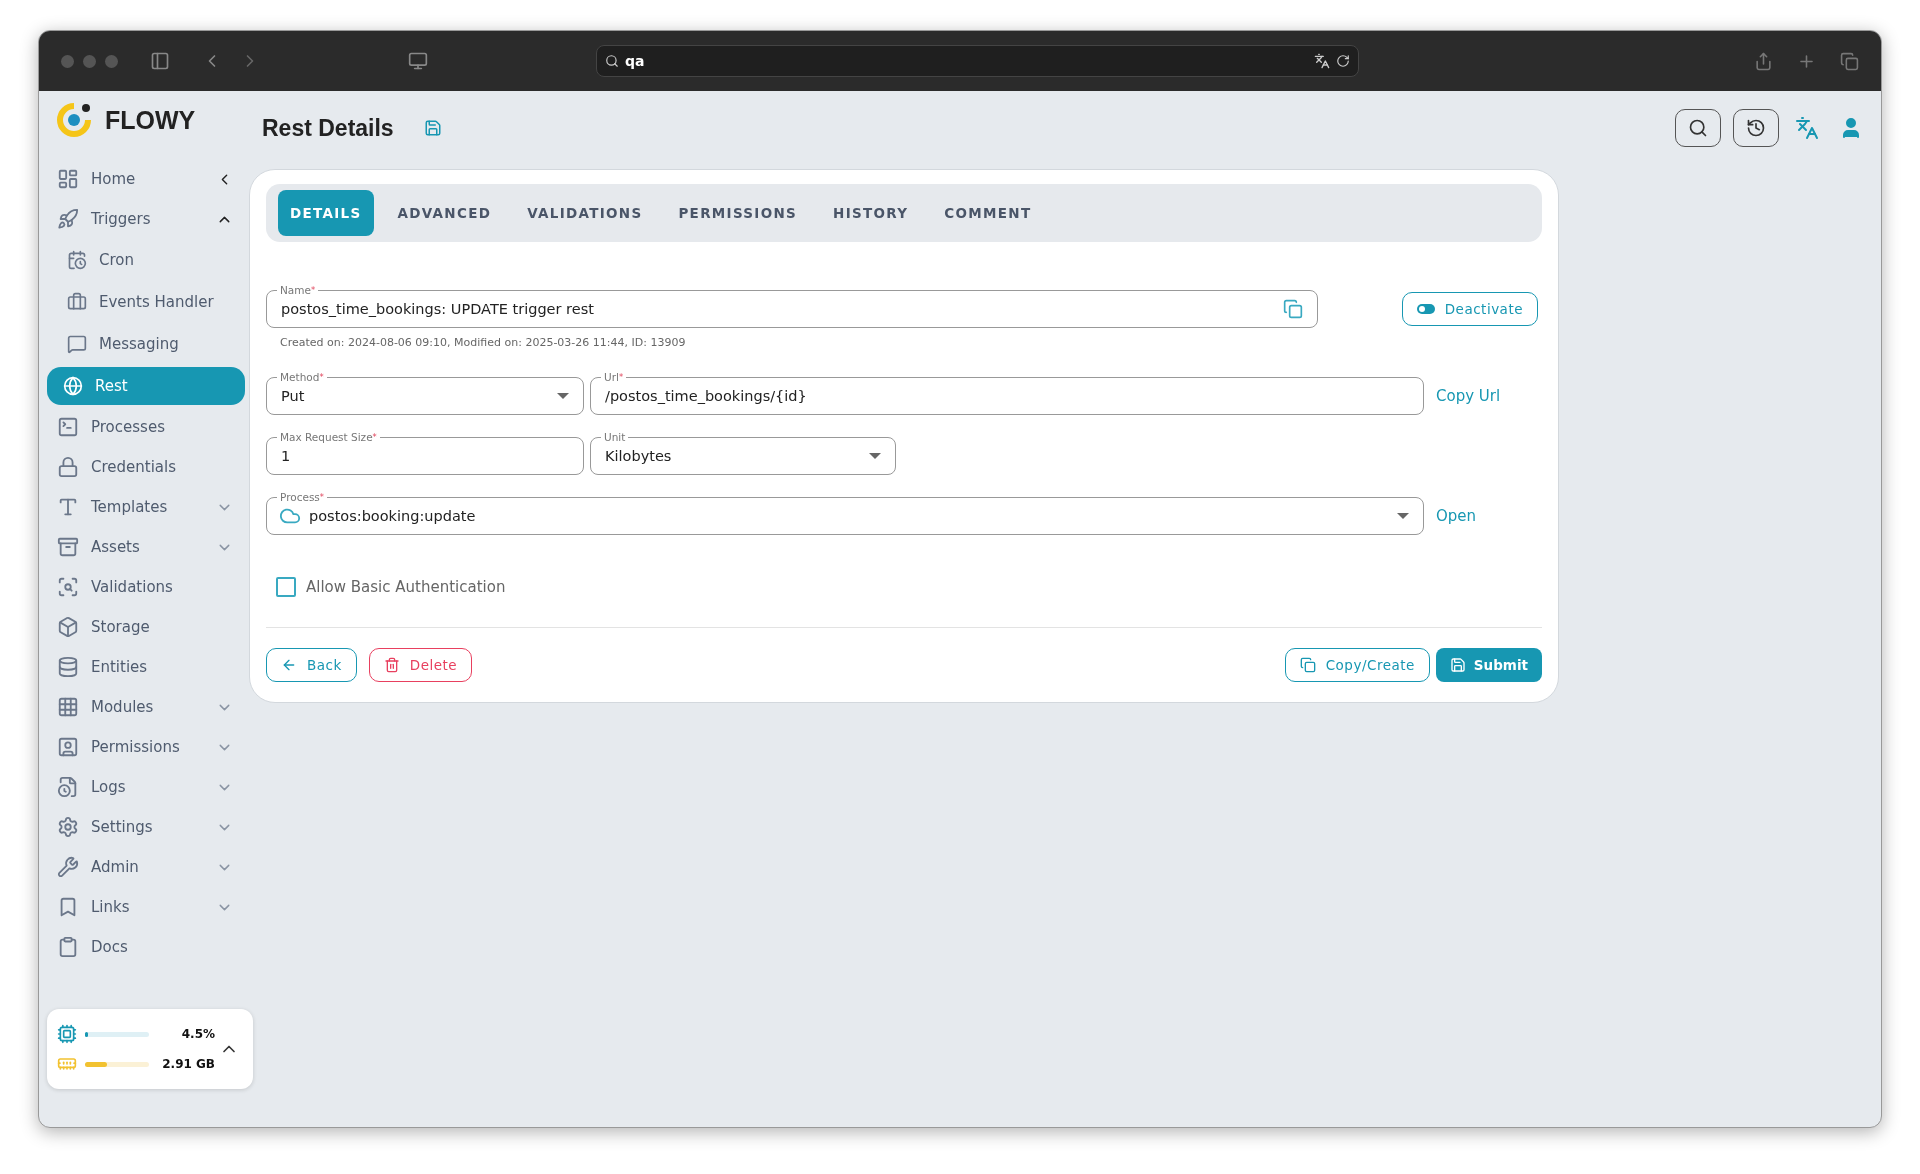  What do you see at coordinates (615, 437) in the screenshot?
I see `field-label: Unit` at bounding box center [615, 437].